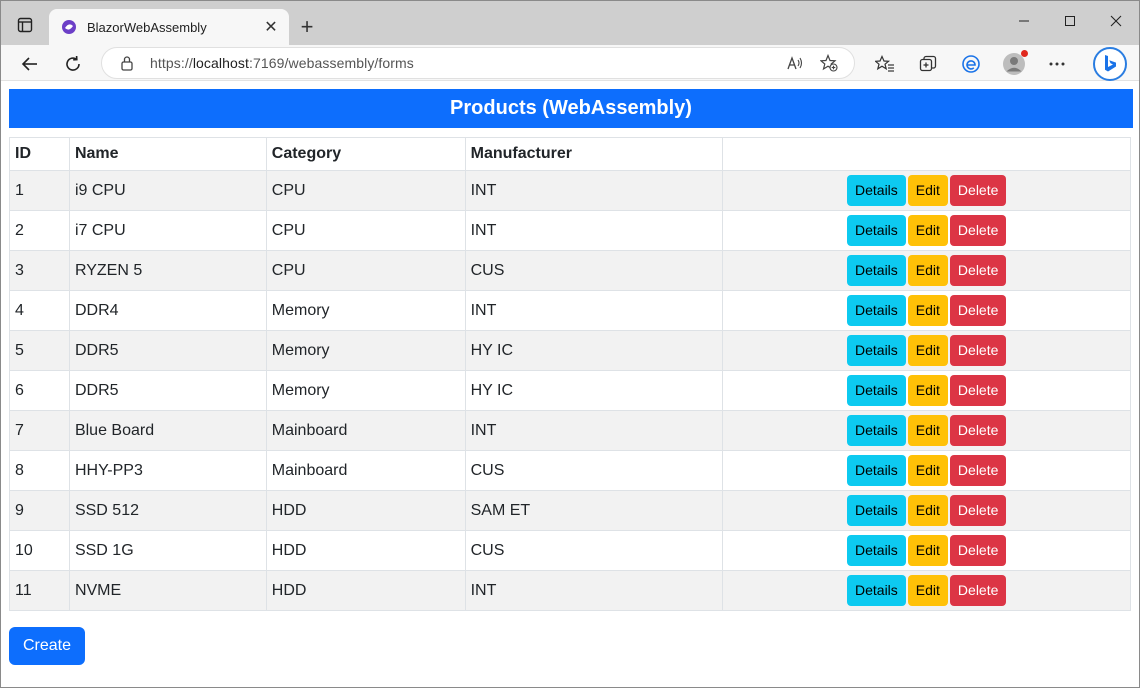  What do you see at coordinates (570, 270) in the screenshot?
I see `table-row: 3 RYZEN 5 CPU CUS Details Edit Delete` at bounding box center [570, 270].